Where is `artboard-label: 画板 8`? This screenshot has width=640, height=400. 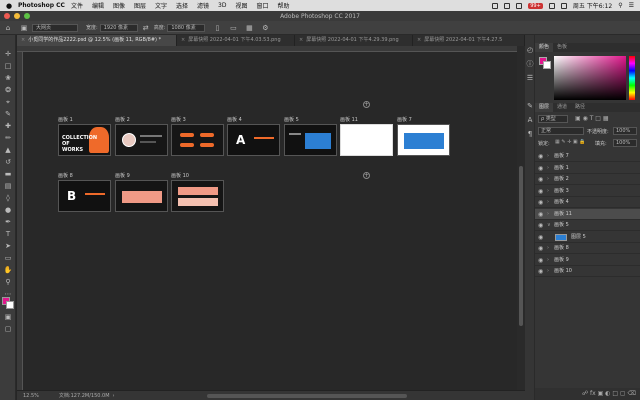 artboard-label: 画板 8 is located at coordinates (65, 175).